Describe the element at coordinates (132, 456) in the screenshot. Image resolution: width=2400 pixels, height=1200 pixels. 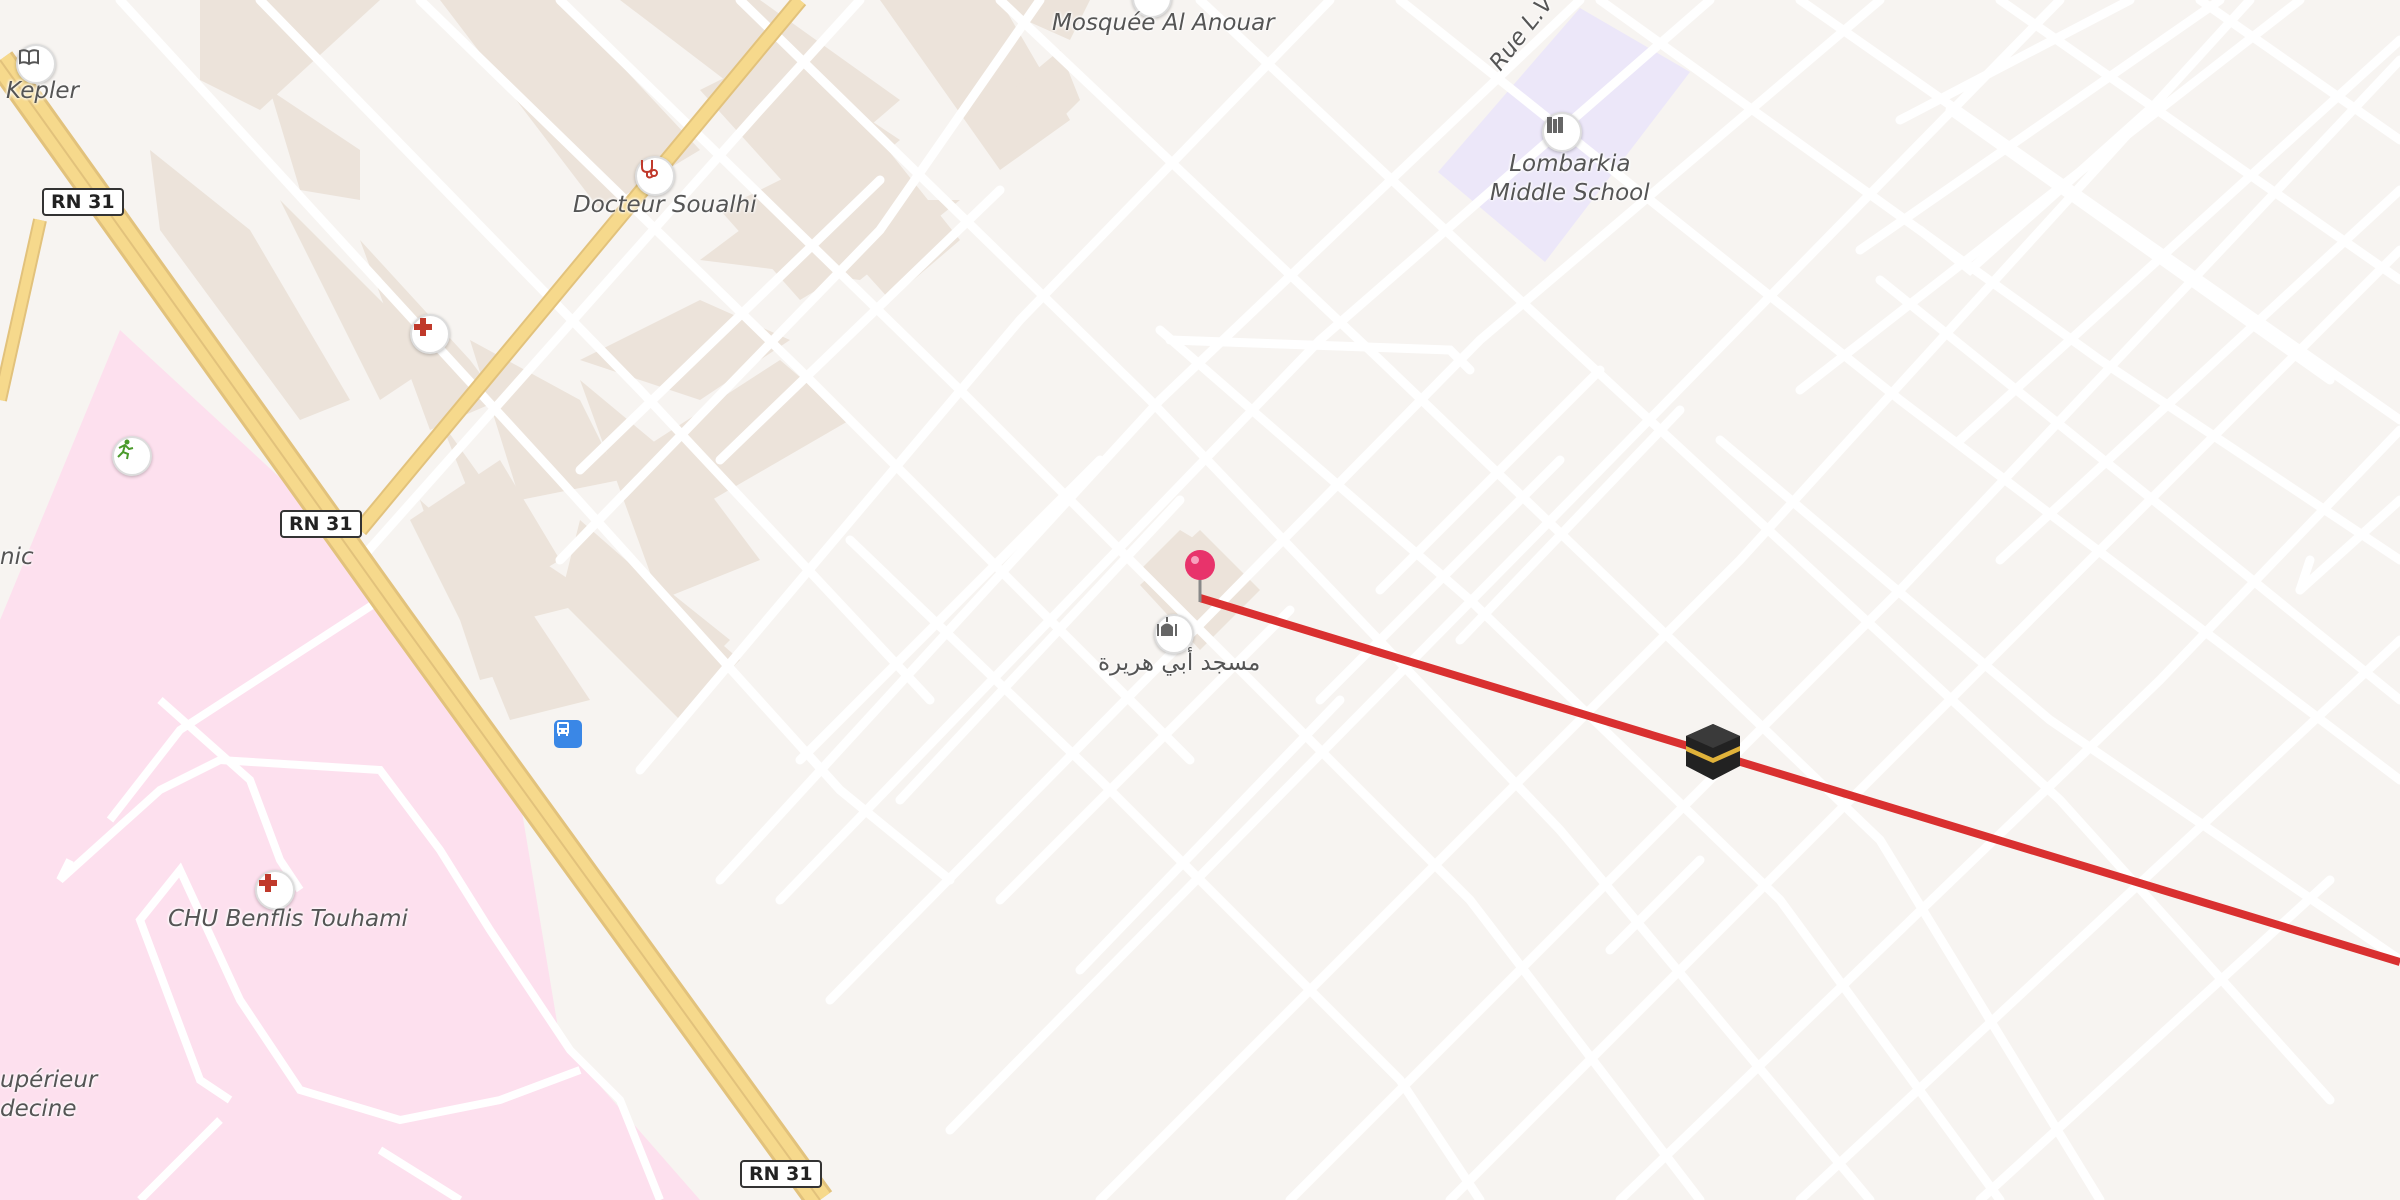
I see `sports-icon` at that location.